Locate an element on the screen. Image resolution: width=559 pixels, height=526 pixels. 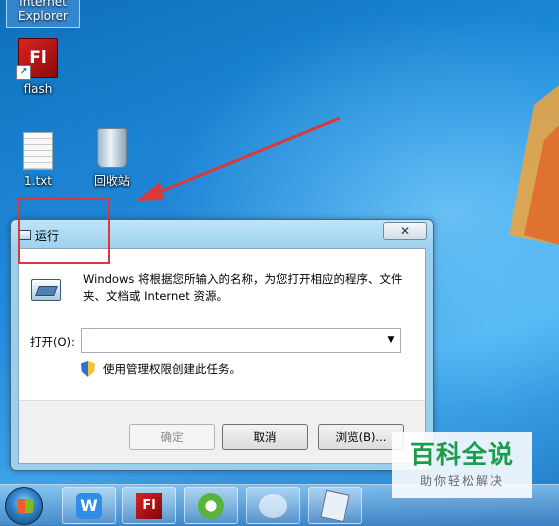
wps-writer-icon: W is located at coordinates (89, 505).